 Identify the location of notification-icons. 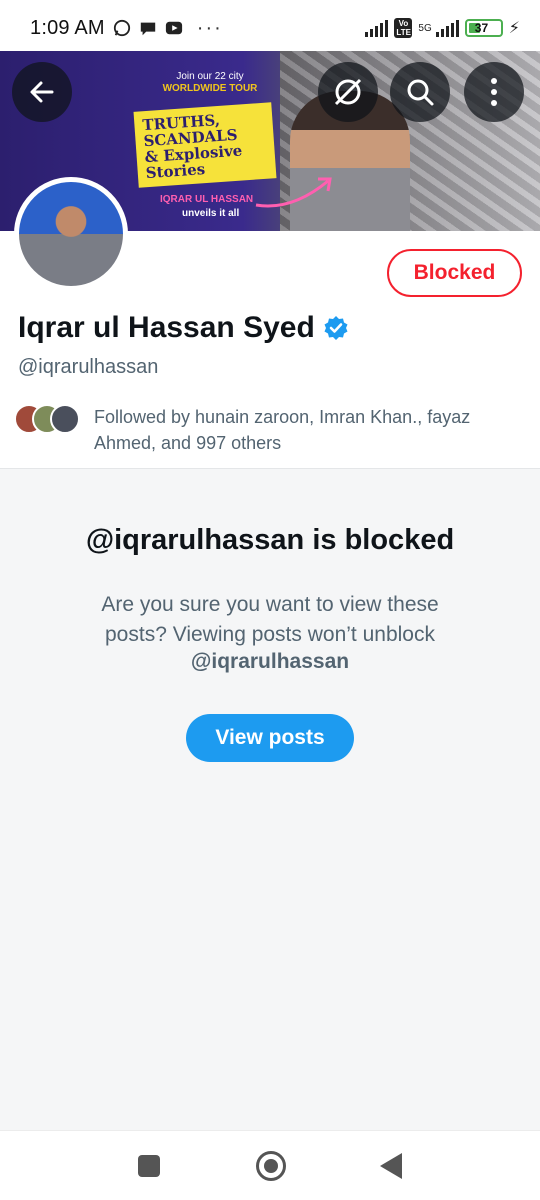
(148, 28).